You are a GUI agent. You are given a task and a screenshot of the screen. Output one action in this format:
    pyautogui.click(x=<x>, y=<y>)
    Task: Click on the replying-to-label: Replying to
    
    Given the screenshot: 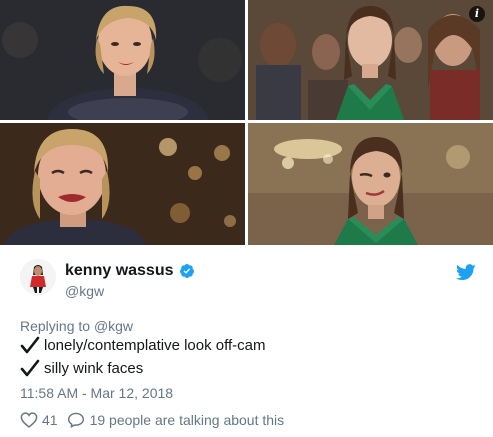 What is the action you would take?
    pyautogui.click(x=55, y=326)
    